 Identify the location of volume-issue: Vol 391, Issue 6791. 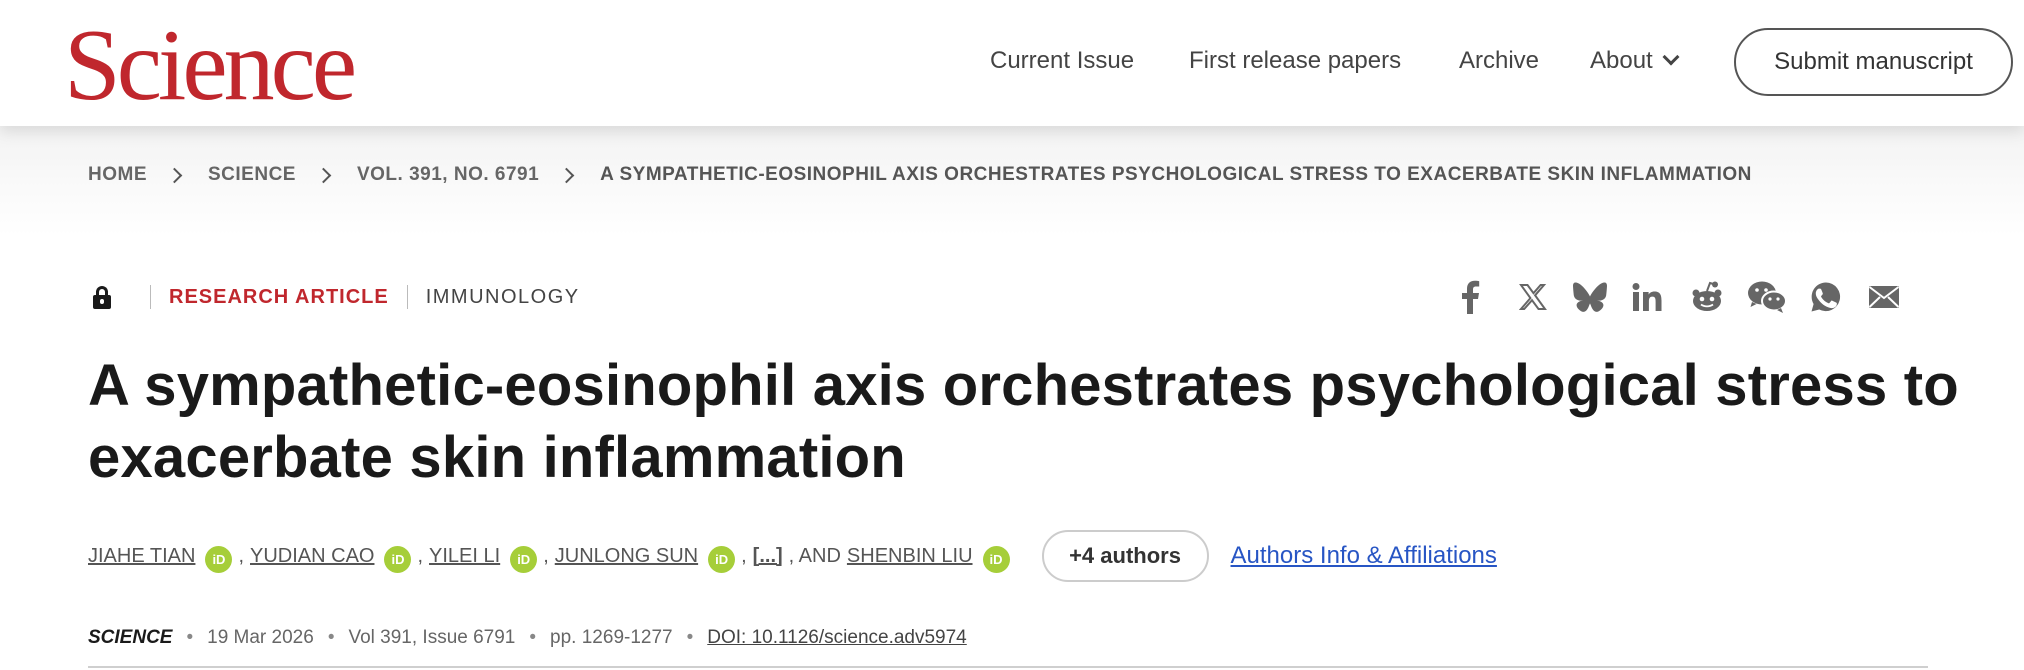
(431, 638).